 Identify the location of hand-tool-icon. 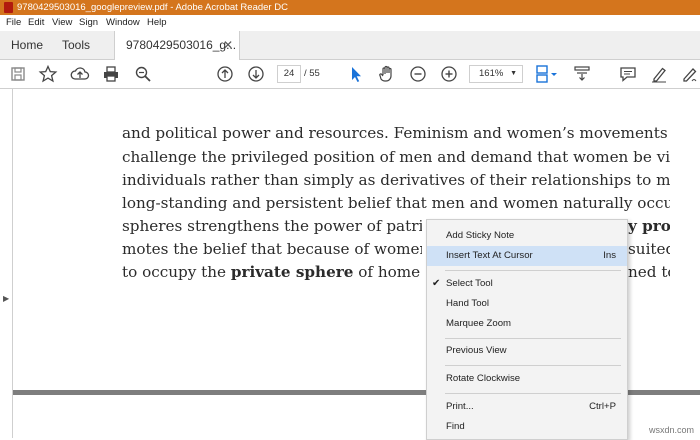
(387, 74).